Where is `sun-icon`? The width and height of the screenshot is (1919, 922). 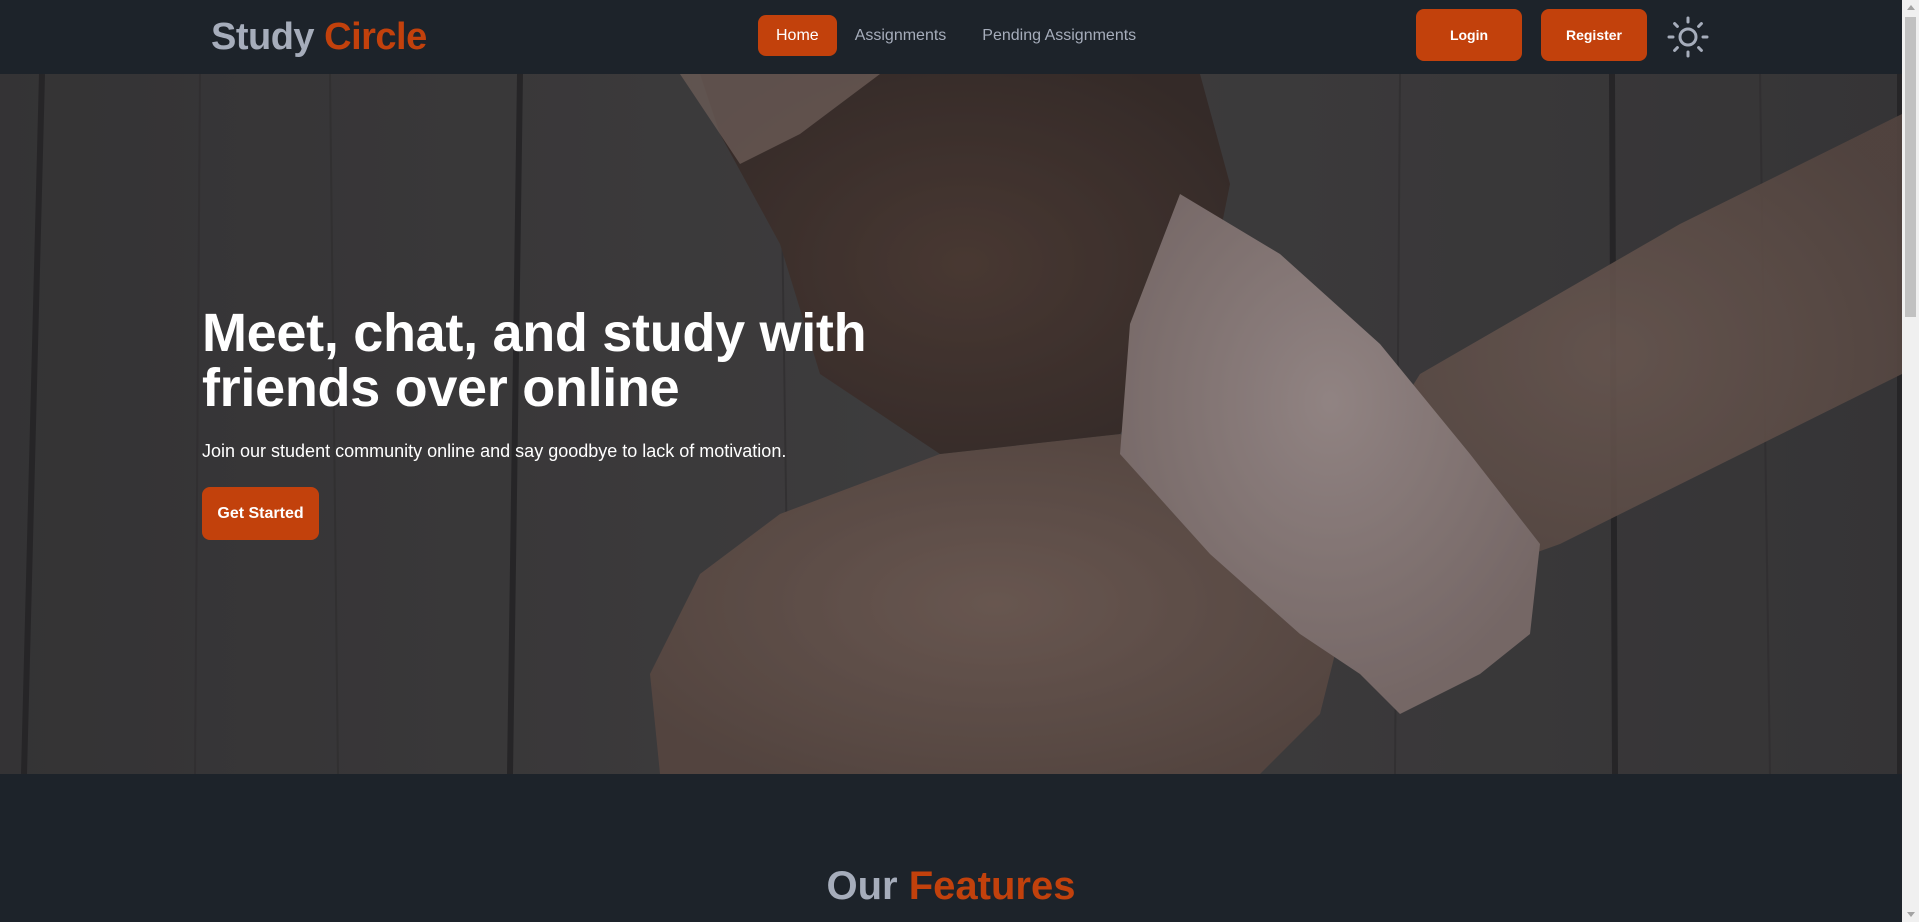 sun-icon is located at coordinates (1688, 37).